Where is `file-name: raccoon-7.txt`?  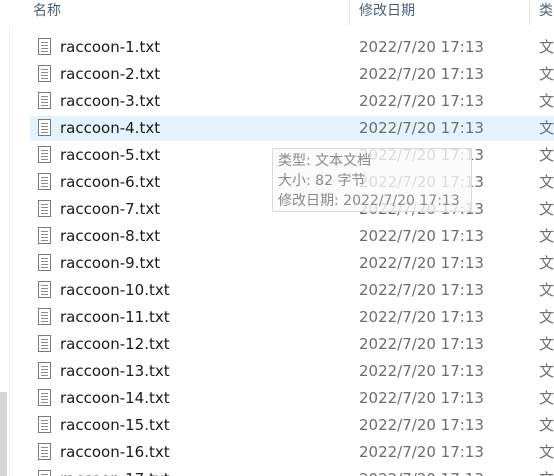 file-name: raccoon-7.txt is located at coordinates (110, 209).